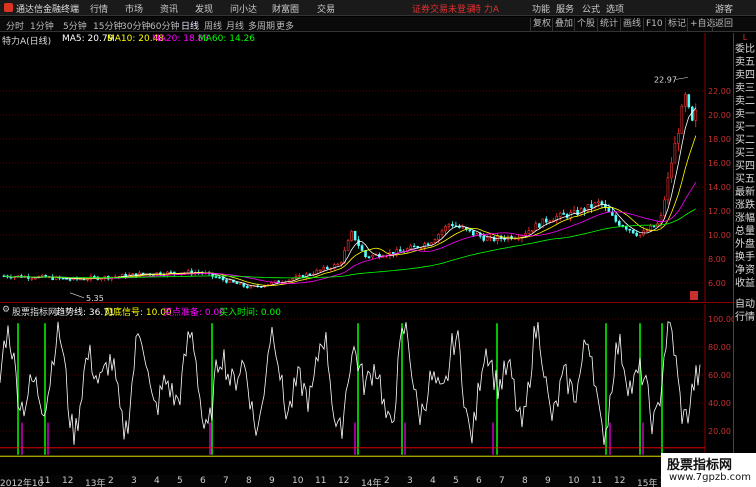  What do you see at coordinates (745, 127) in the screenshot?
I see `quote-field-label: 买一` at bounding box center [745, 127].